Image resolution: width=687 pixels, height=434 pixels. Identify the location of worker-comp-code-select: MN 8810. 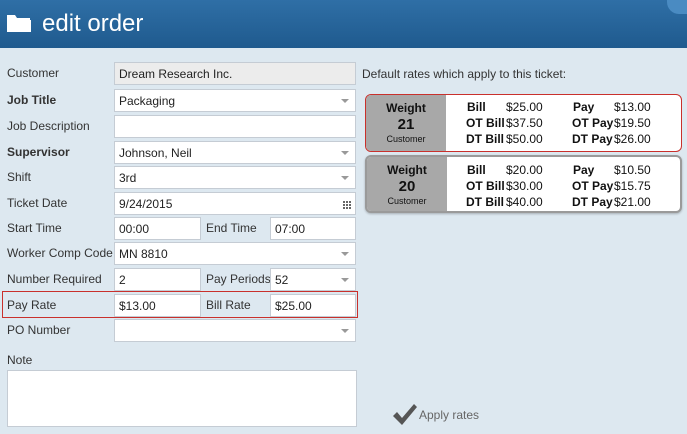
(235, 253).